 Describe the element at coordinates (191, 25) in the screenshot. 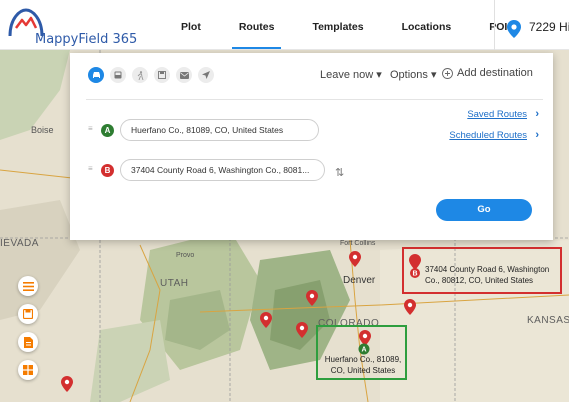

I see `tab-plot: Plot` at that location.